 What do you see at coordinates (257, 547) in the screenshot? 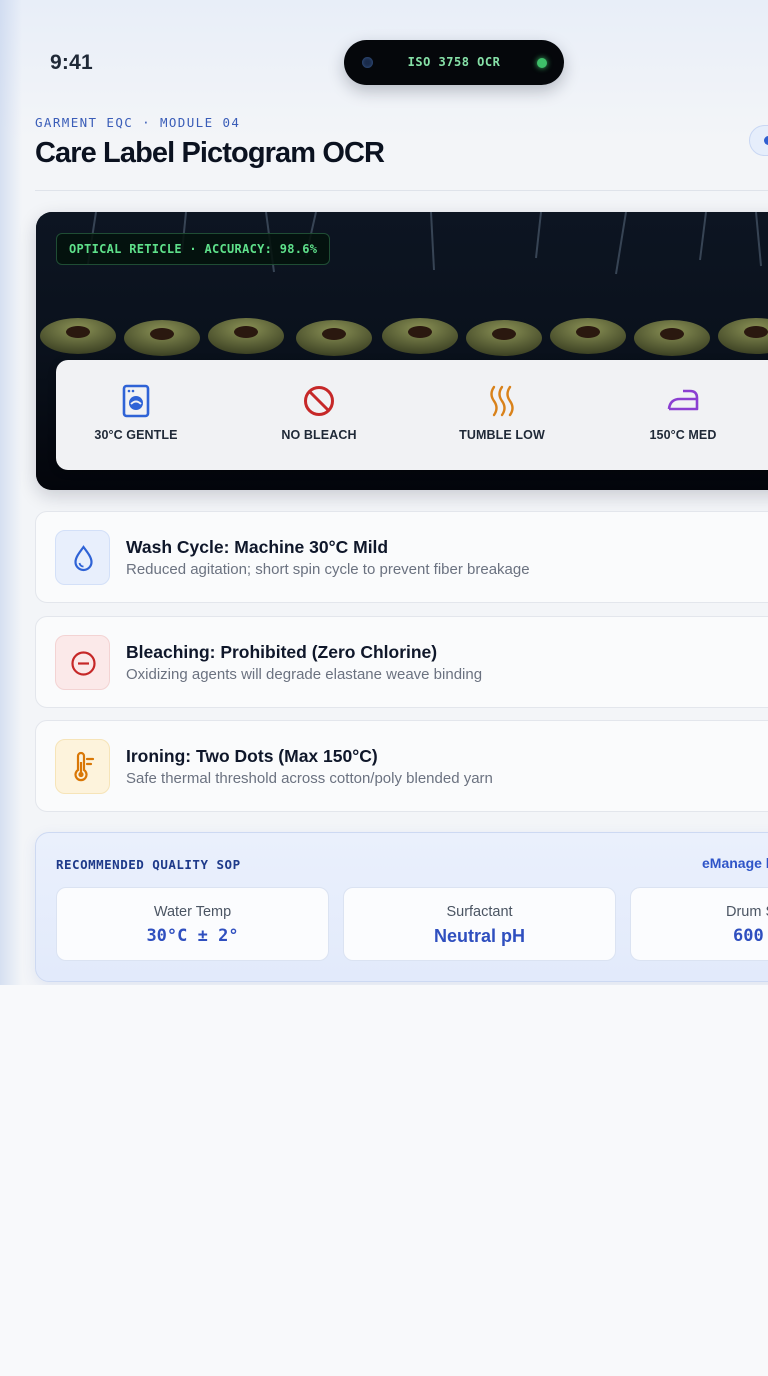
I see `instruction-title: Wash Cycle: Machine 30°C Mild` at bounding box center [257, 547].